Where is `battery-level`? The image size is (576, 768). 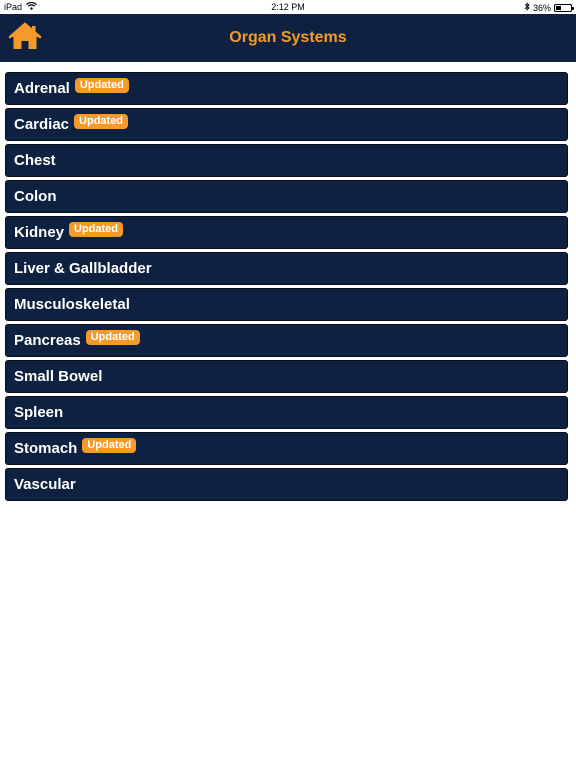
battery-level is located at coordinates (559, 7).